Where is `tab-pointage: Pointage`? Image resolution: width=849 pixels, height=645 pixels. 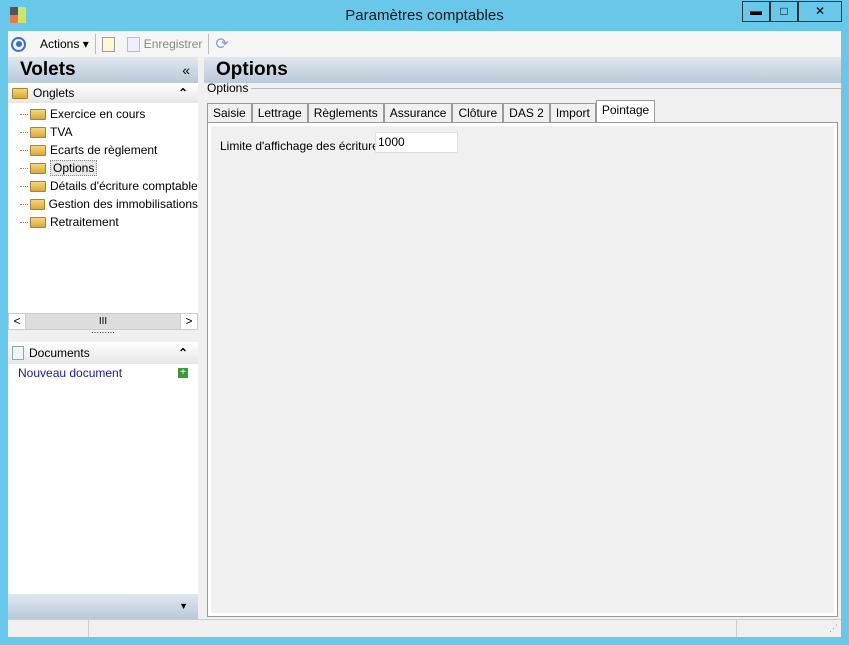
tab-pointage: Pointage is located at coordinates (625, 111).